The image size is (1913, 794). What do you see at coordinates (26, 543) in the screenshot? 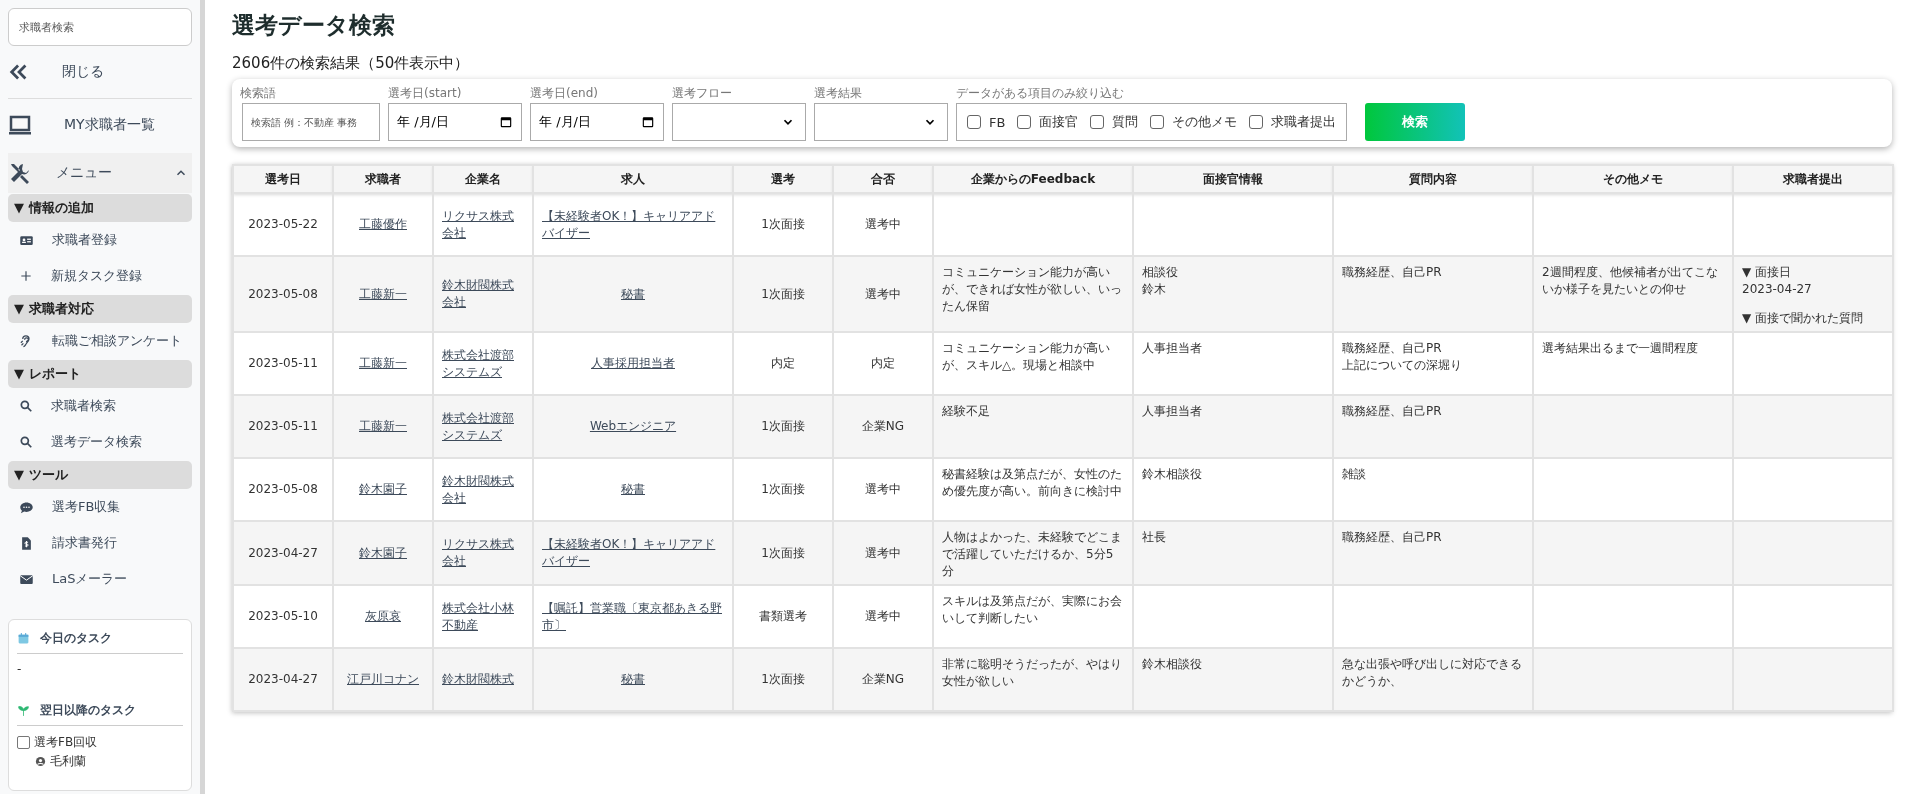
I see `invoice-icon` at bounding box center [26, 543].